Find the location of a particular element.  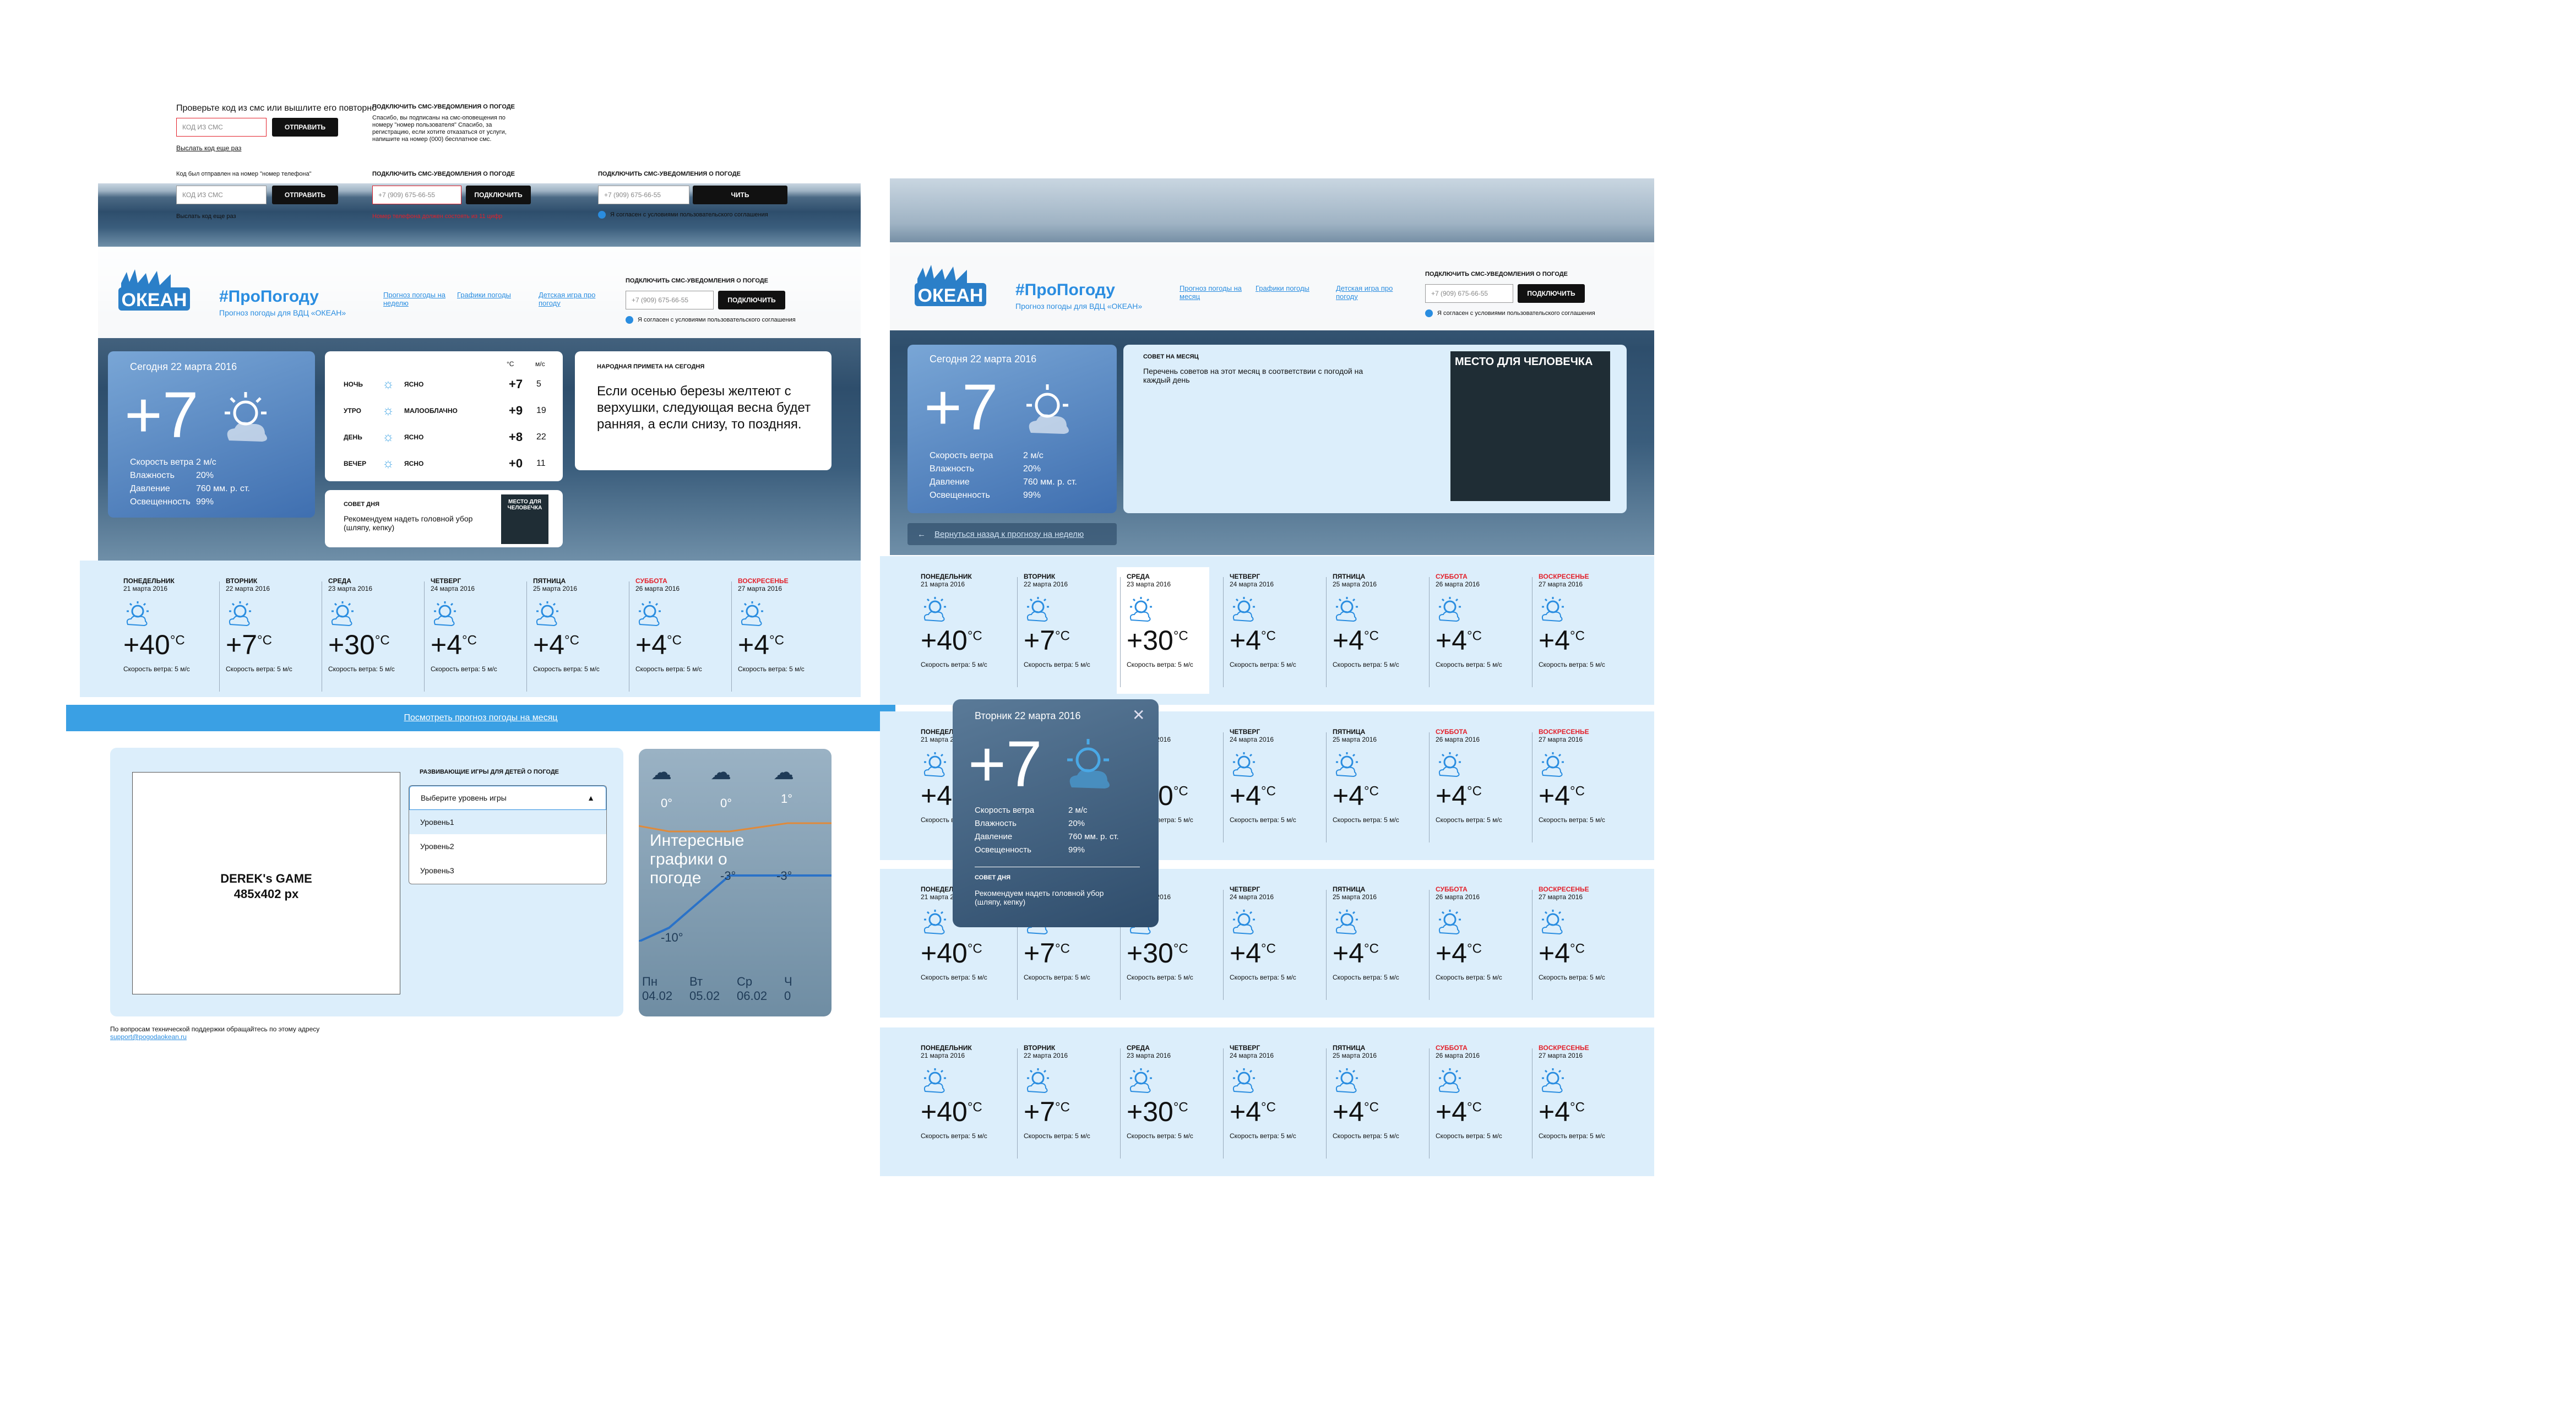

site-title: #ПроПогоду is located at coordinates (269, 296).